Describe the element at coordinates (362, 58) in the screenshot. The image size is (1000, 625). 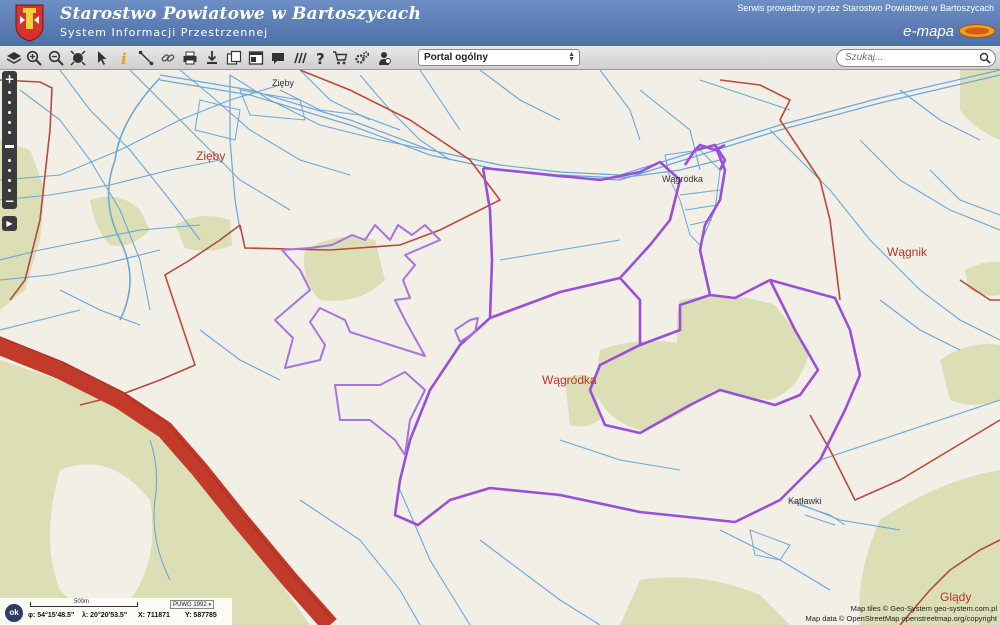
I see `settings-icon` at that location.